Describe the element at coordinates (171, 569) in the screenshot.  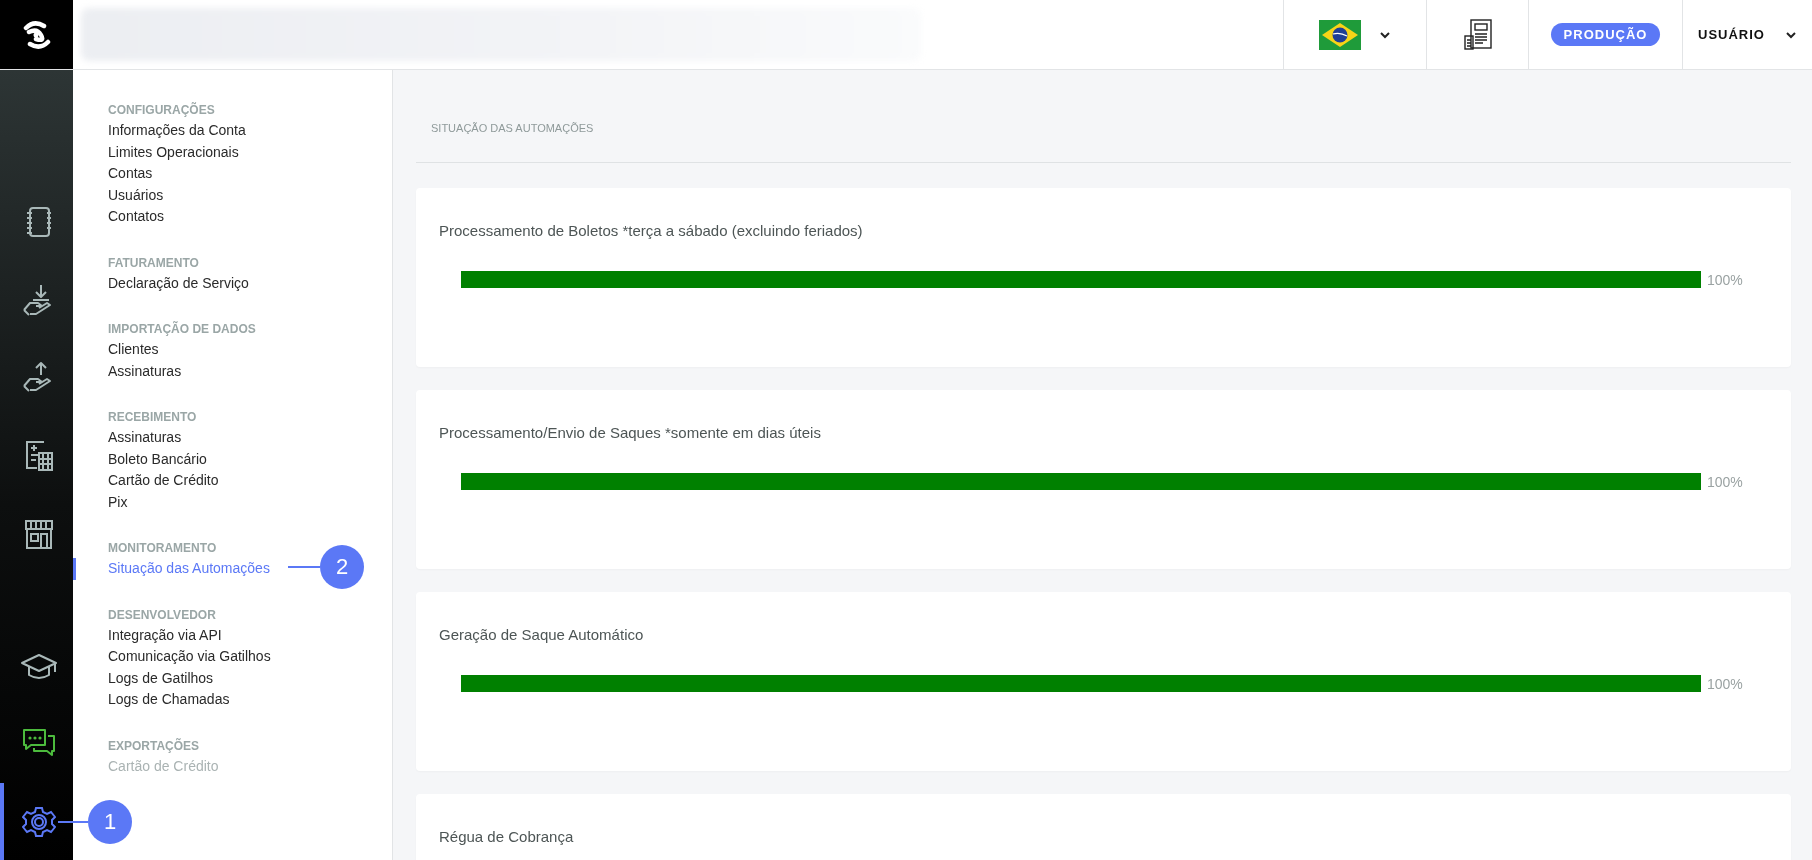
I see `menu-item: Situação das Automações` at that location.